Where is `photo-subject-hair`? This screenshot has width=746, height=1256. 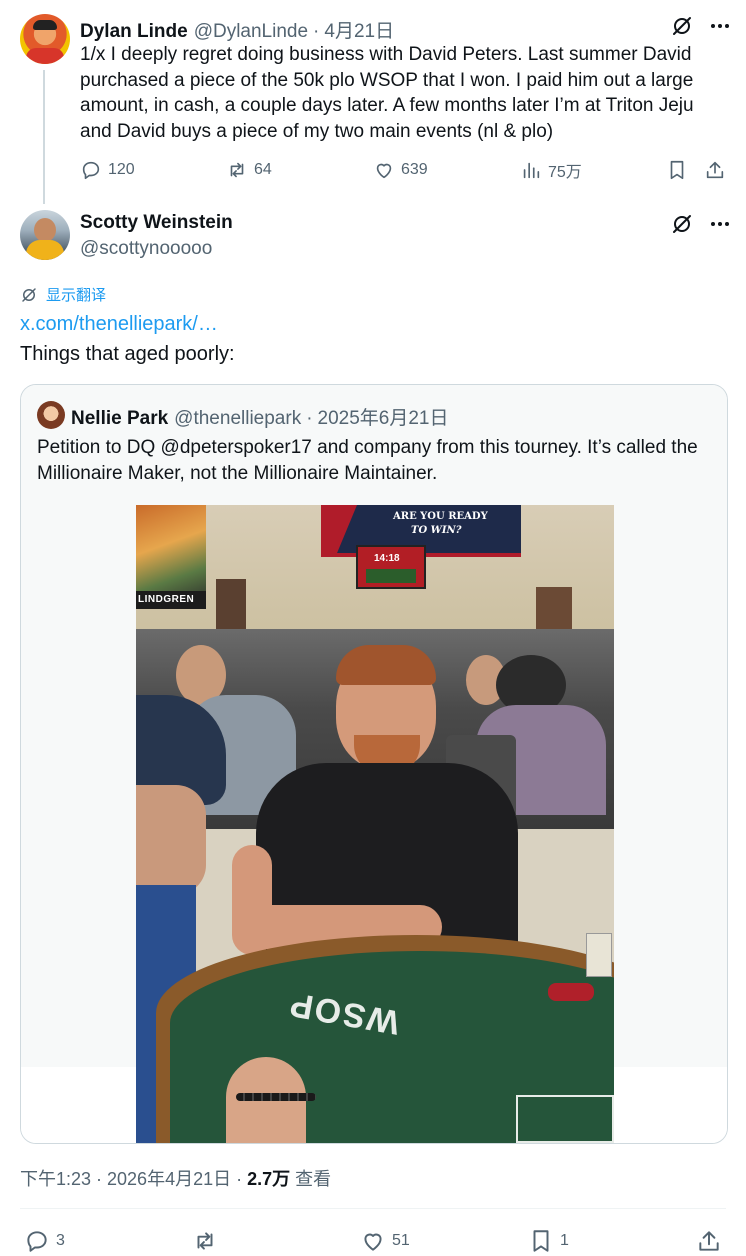 photo-subject-hair is located at coordinates (386, 665).